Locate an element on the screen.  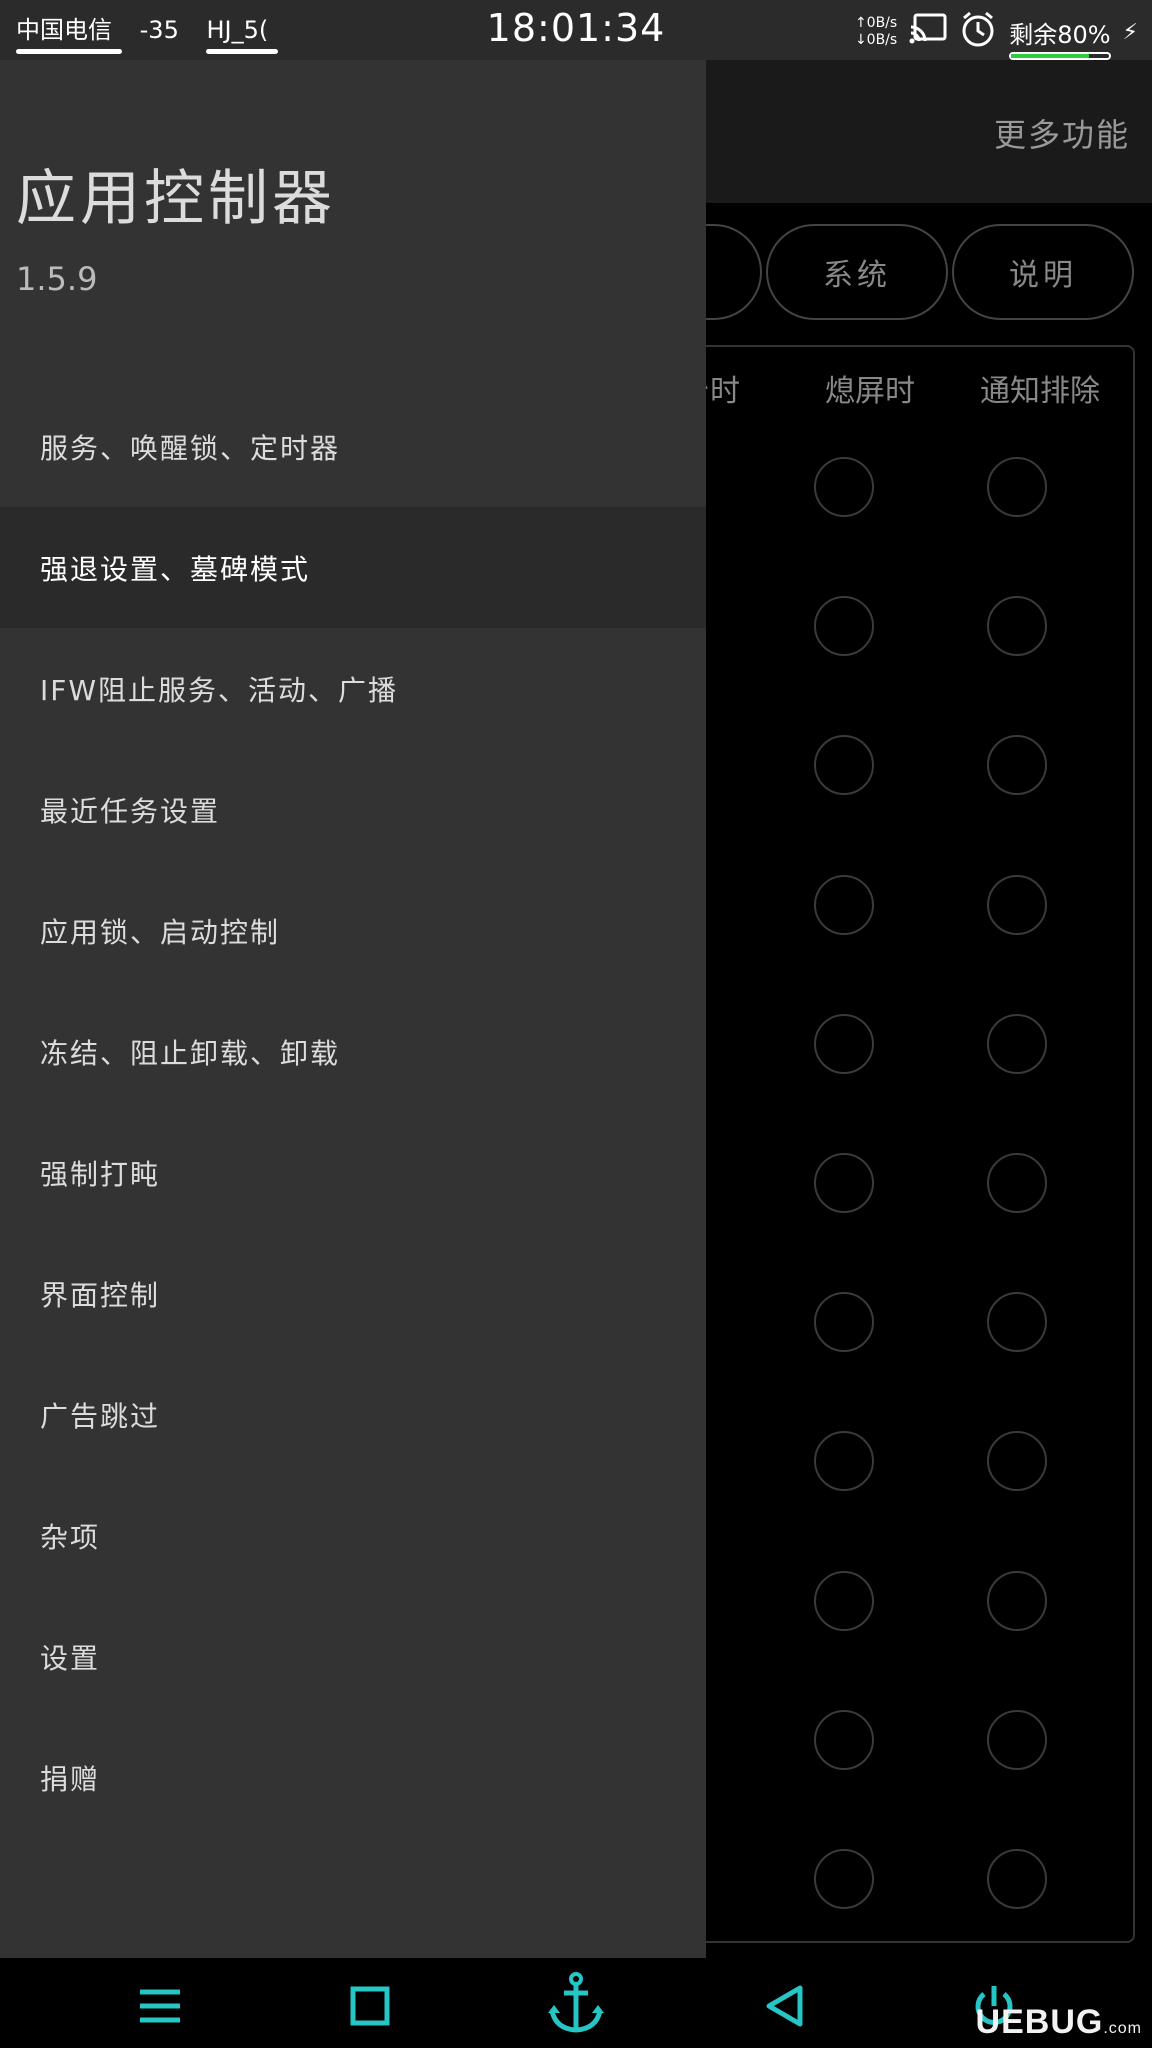
anchor-icon is located at coordinates (576, 2003).